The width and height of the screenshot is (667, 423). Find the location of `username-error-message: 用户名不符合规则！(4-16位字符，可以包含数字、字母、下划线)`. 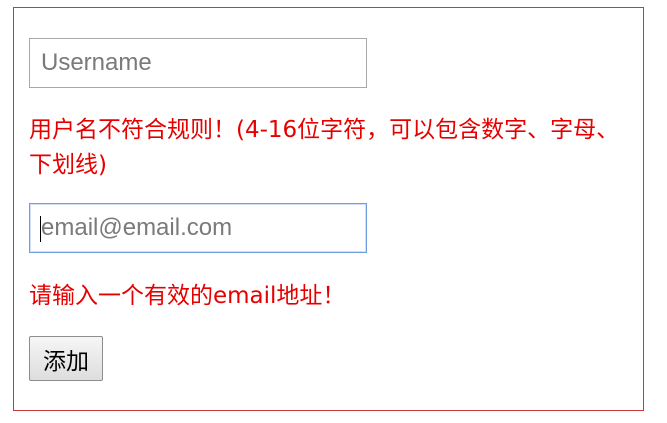

username-error-message: 用户名不符合规则！(4-16位字符，可以包含数字、字母、下划线) is located at coordinates (324, 147).